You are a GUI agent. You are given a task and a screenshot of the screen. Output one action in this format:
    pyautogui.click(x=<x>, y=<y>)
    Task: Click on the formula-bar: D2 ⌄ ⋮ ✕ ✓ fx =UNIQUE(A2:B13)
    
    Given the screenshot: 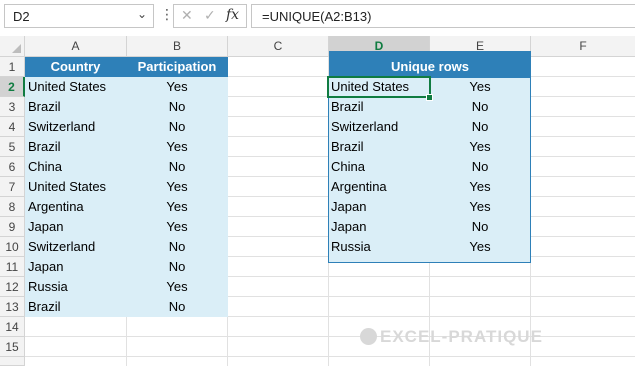 What is the action you would take?
    pyautogui.click(x=317, y=17)
    